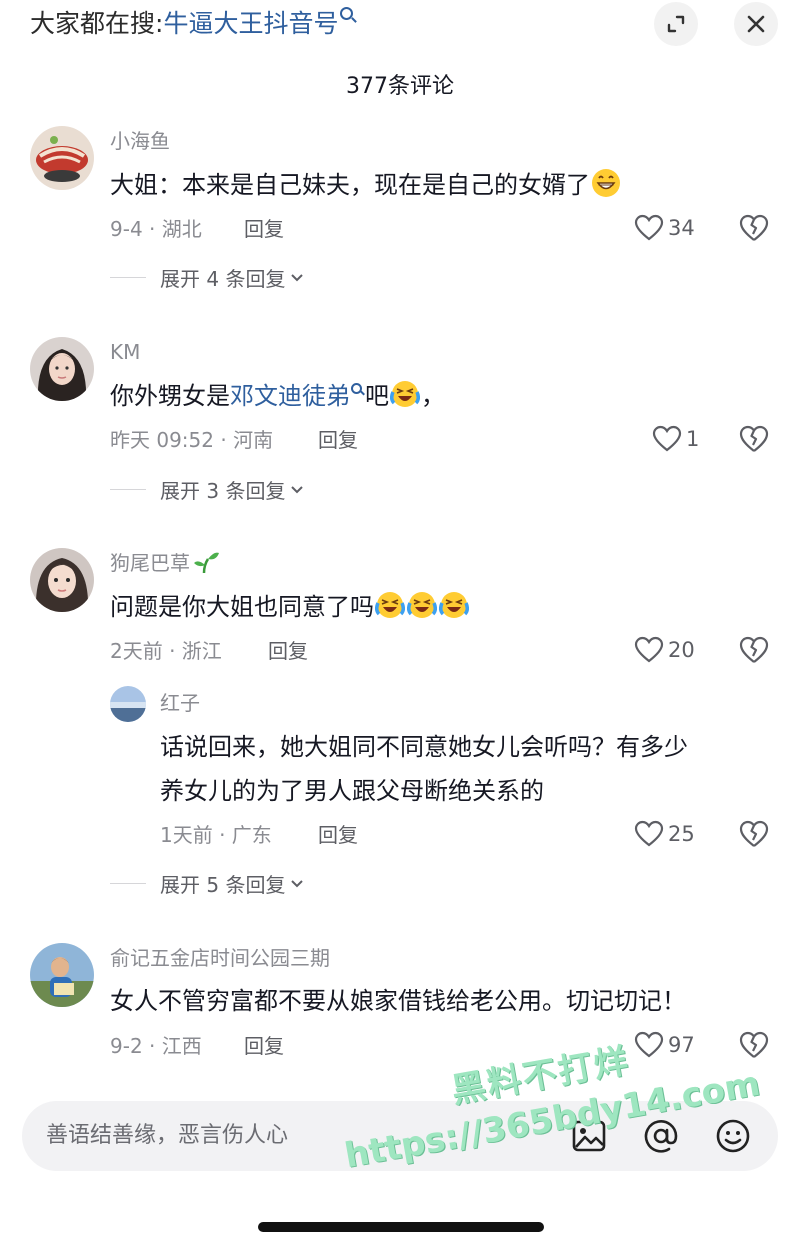 This screenshot has height=1245, width=800. I want to click on emoji-icon, so click(733, 1136).